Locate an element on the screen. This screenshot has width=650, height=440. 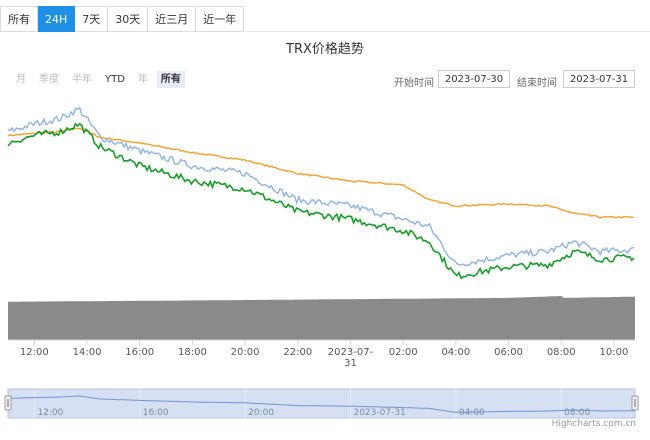
volume-area is located at coordinates (321, 318).